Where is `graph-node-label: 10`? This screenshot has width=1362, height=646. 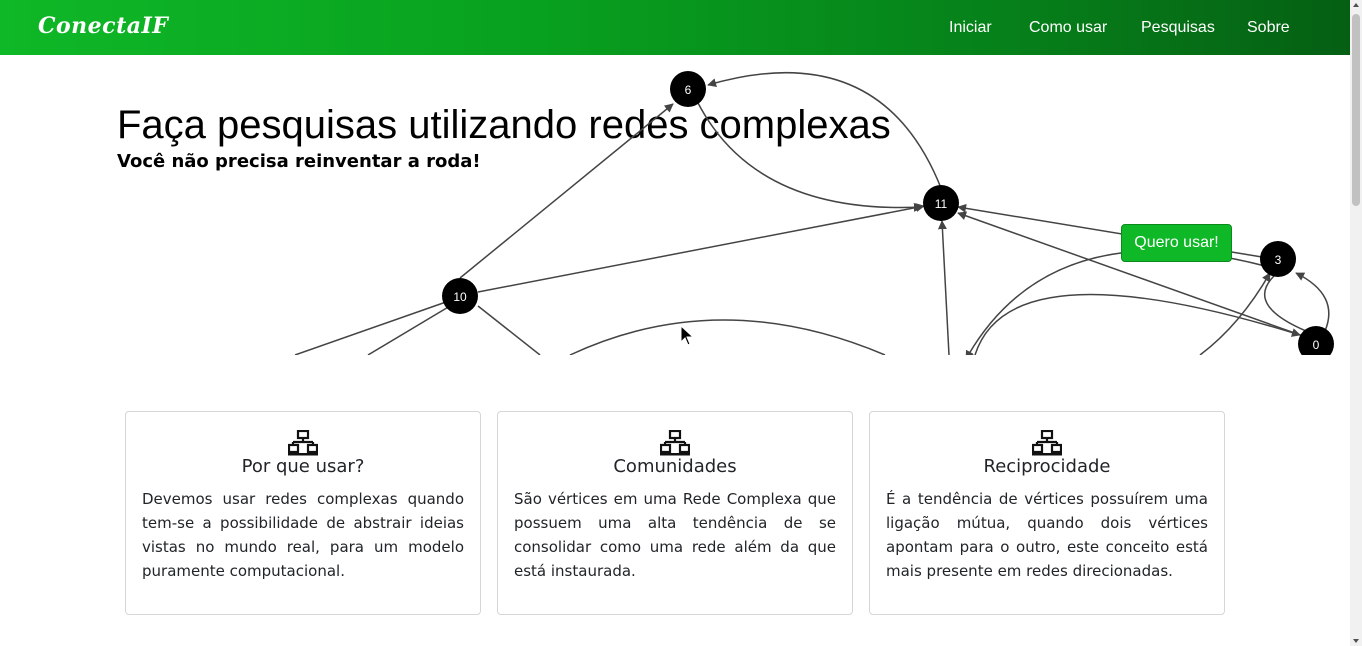 graph-node-label: 10 is located at coordinates (460, 297).